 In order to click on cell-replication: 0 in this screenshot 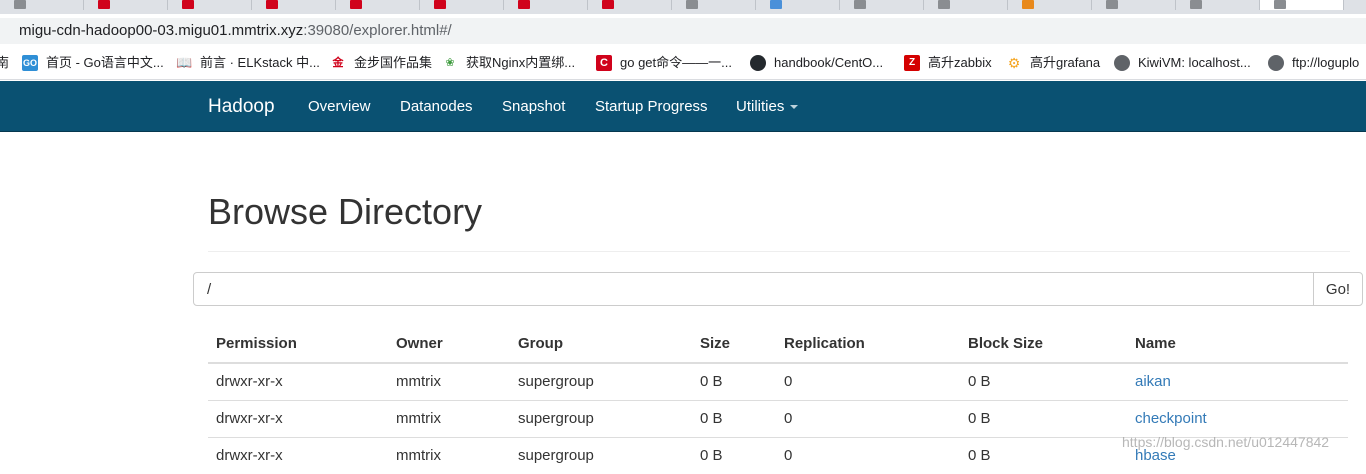, I will do `click(868, 381)`.